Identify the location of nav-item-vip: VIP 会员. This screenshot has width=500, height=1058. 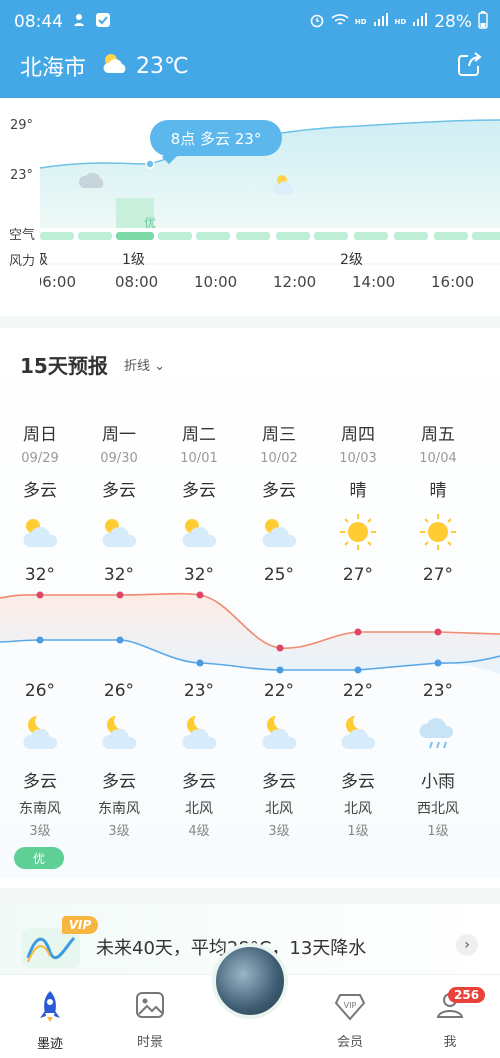
(350, 1019).